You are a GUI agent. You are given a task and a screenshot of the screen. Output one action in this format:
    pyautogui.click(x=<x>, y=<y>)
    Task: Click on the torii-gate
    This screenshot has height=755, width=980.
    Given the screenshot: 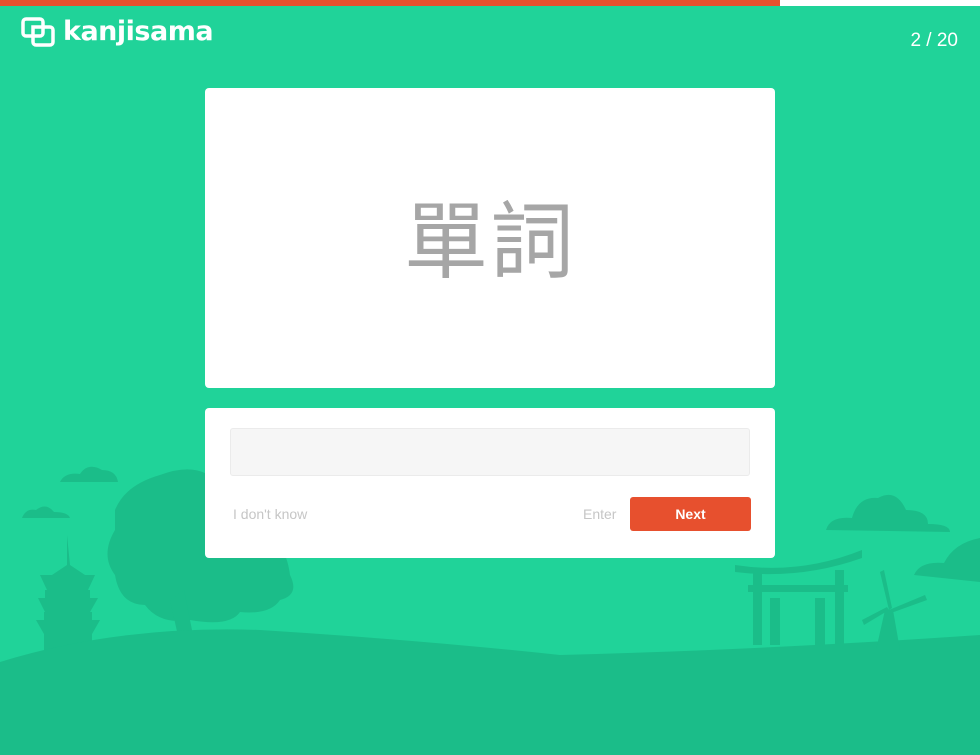 What is the action you would take?
    pyautogui.click(x=798, y=597)
    